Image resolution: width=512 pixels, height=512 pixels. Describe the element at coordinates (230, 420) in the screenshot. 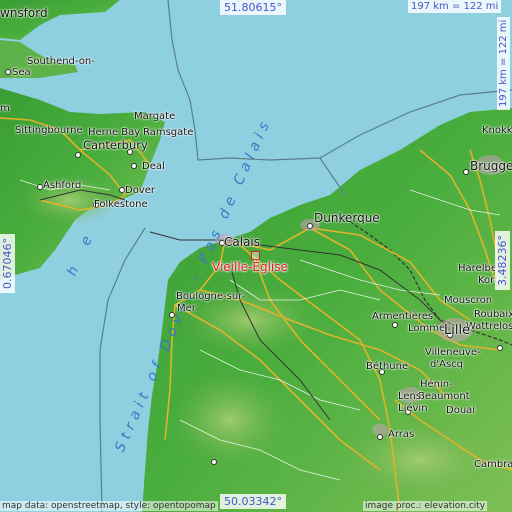

I see `southern-hills` at that location.